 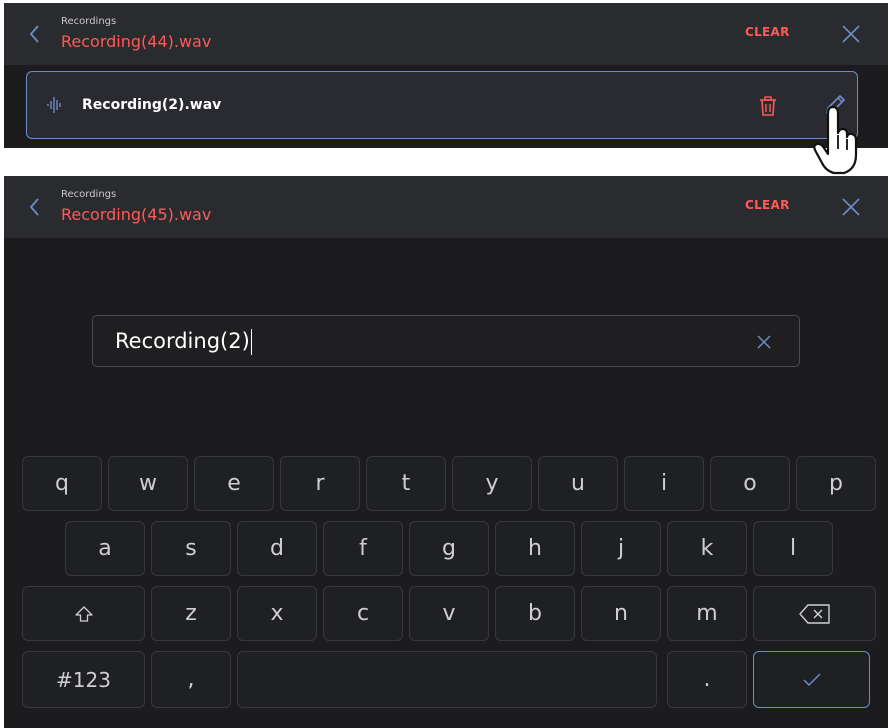 I want to click on key-v: v, so click(x=449, y=613).